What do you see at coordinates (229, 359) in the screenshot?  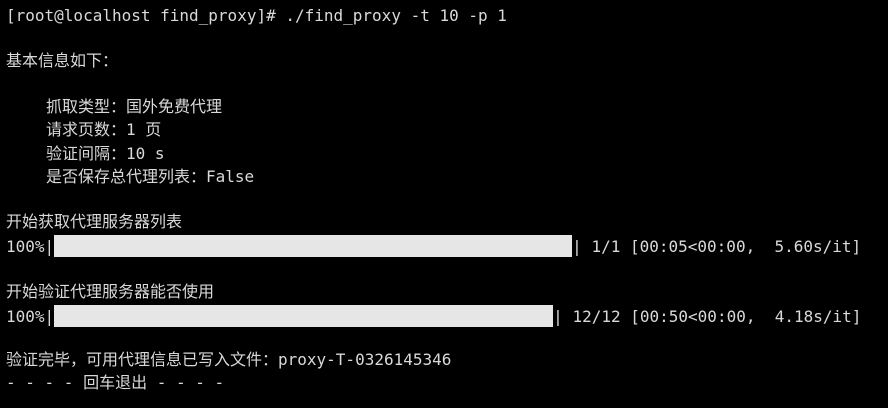 I see `result-message: 验证完毕，可用代理信息已写入文件：proxy-T-0326145346` at bounding box center [229, 359].